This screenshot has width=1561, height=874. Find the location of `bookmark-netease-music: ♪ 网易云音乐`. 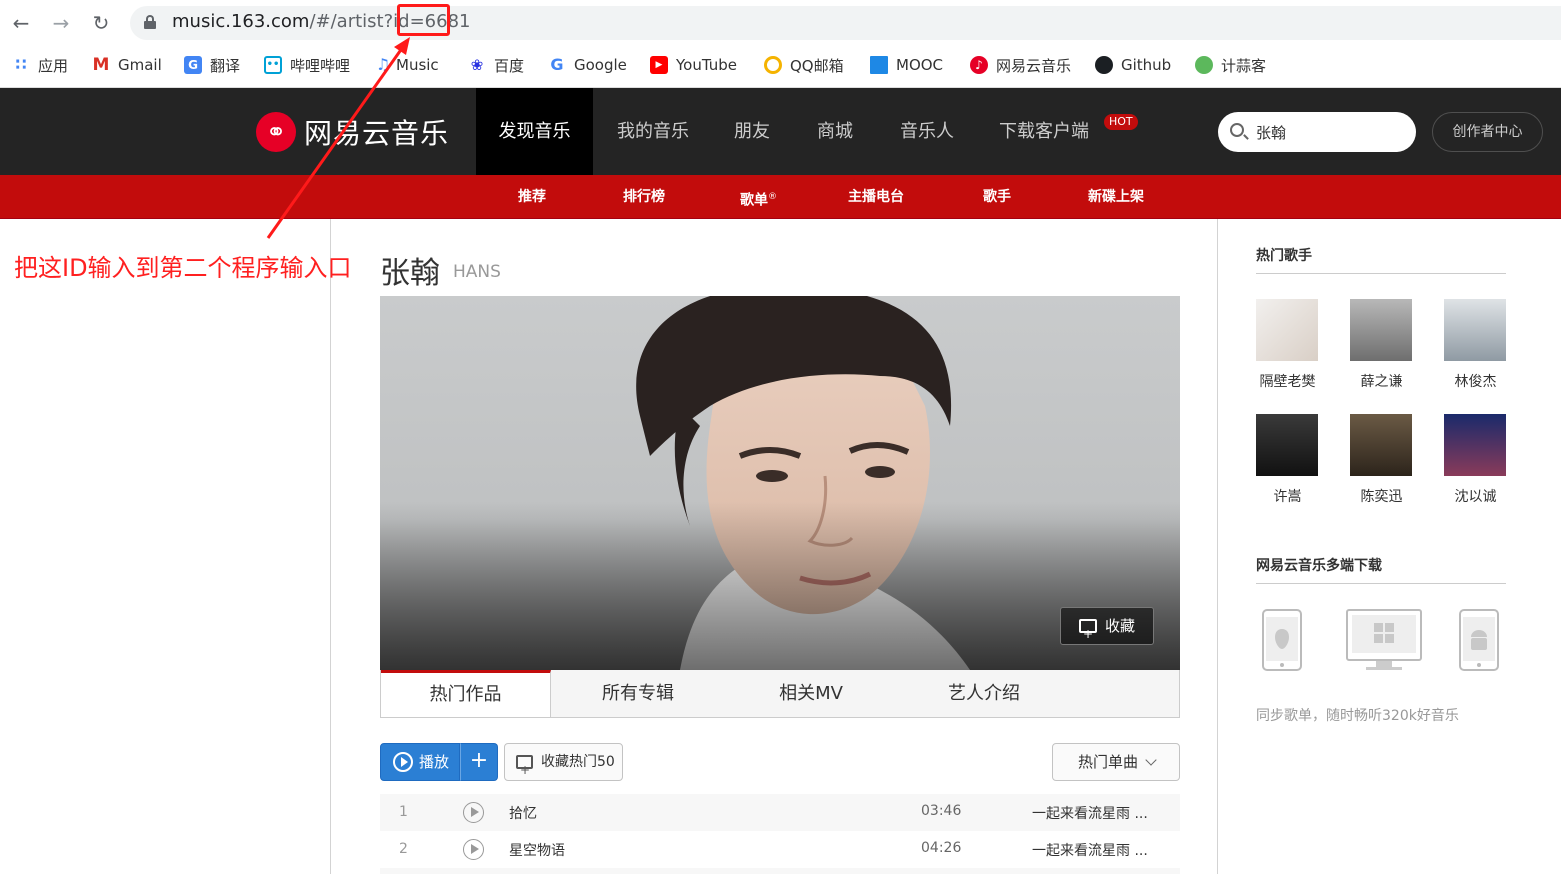

bookmark-netease-music: ♪ 网易云音乐 is located at coordinates (1020, 65).